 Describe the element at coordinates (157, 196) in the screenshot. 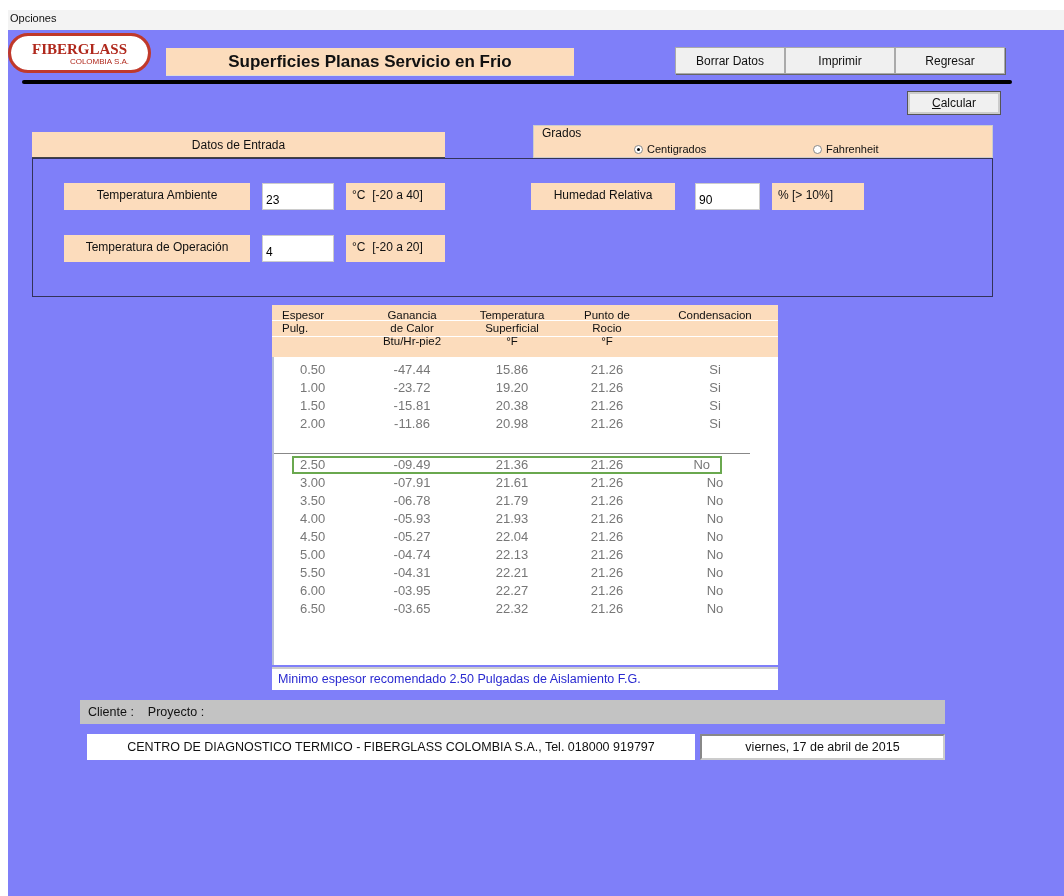

I see `field-label: Temperatura Ambiente` at that location.